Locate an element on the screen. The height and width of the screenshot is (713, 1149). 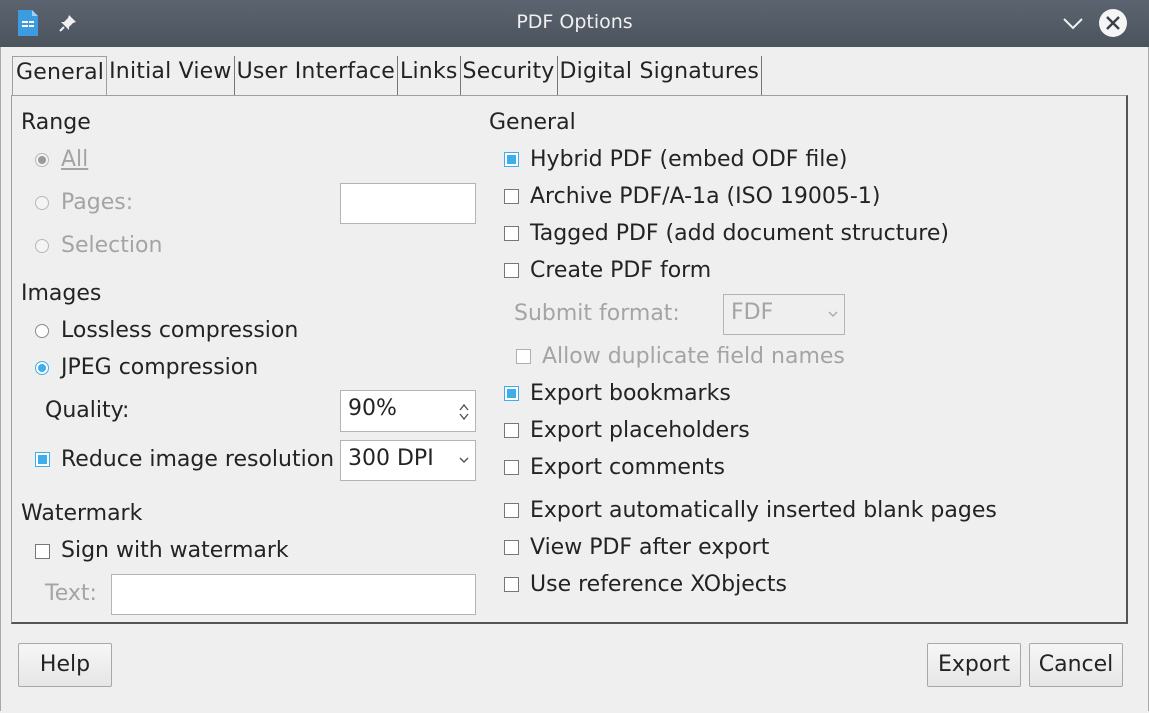
submit-format-label: Submit format: is located at coordinates (597, 313).